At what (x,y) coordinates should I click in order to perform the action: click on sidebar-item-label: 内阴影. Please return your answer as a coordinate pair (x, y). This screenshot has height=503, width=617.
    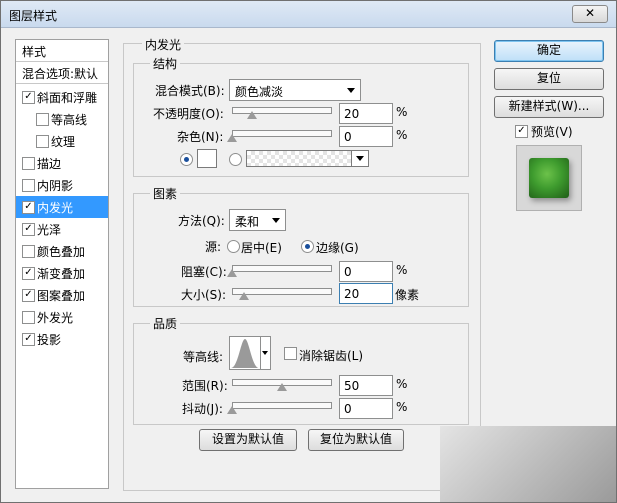
    Looking at the image, I should click on (55, 186).